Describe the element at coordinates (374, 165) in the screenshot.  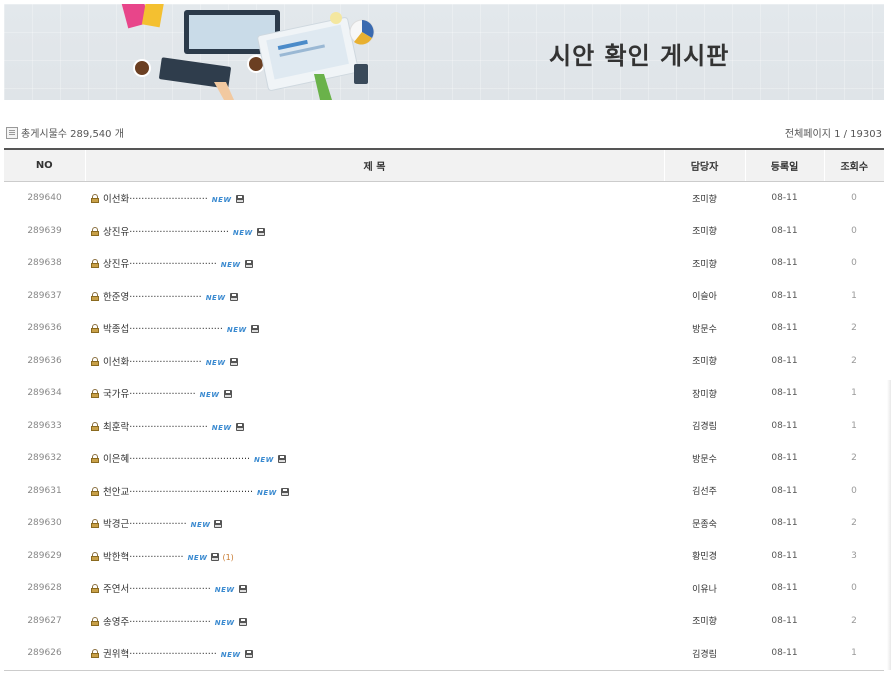
I see `col-header-subject: 제 목` at that location.